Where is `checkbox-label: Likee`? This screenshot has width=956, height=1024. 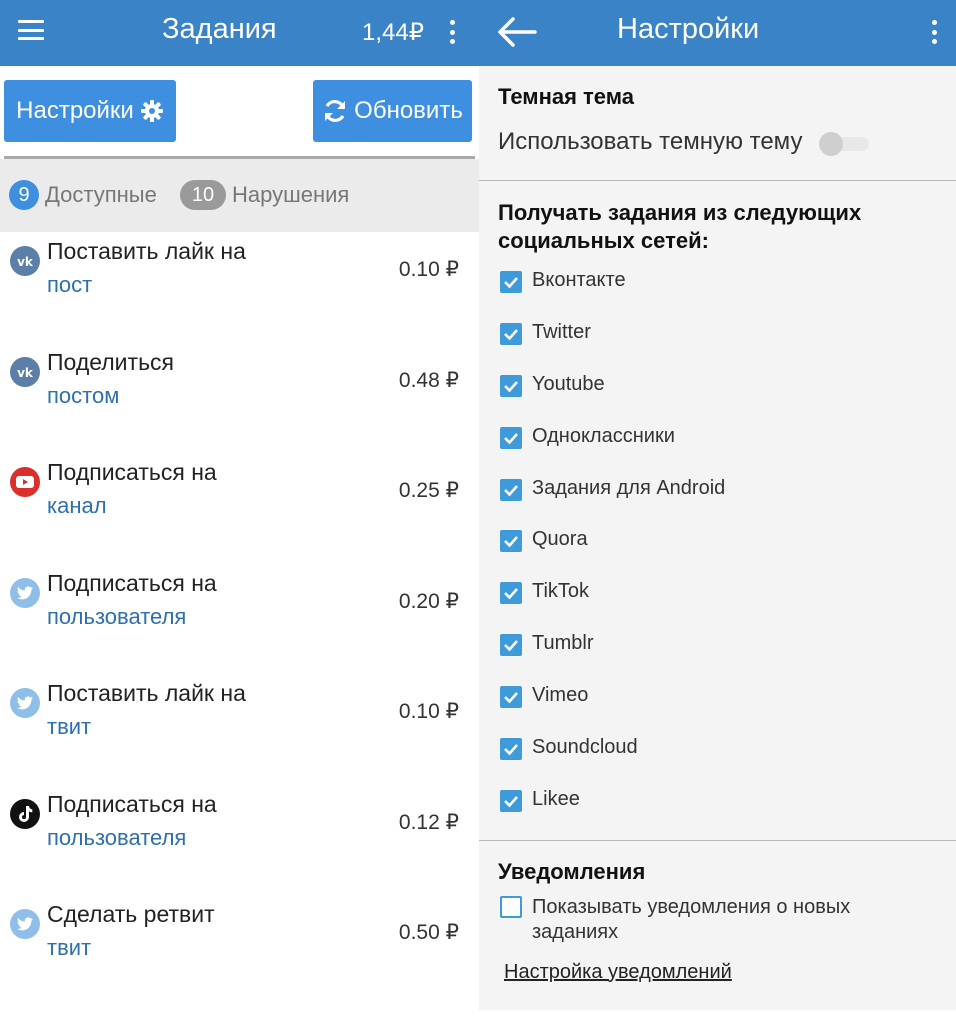 checkbox-label: Likee is located at coordinates (556, 798).